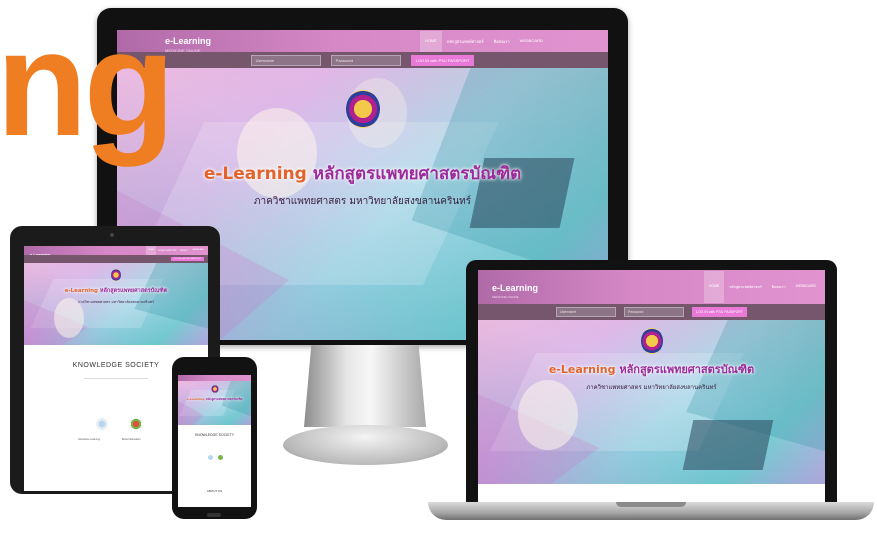  I want to click on feature-label-1: Interactive Learning, so click(89, 439).